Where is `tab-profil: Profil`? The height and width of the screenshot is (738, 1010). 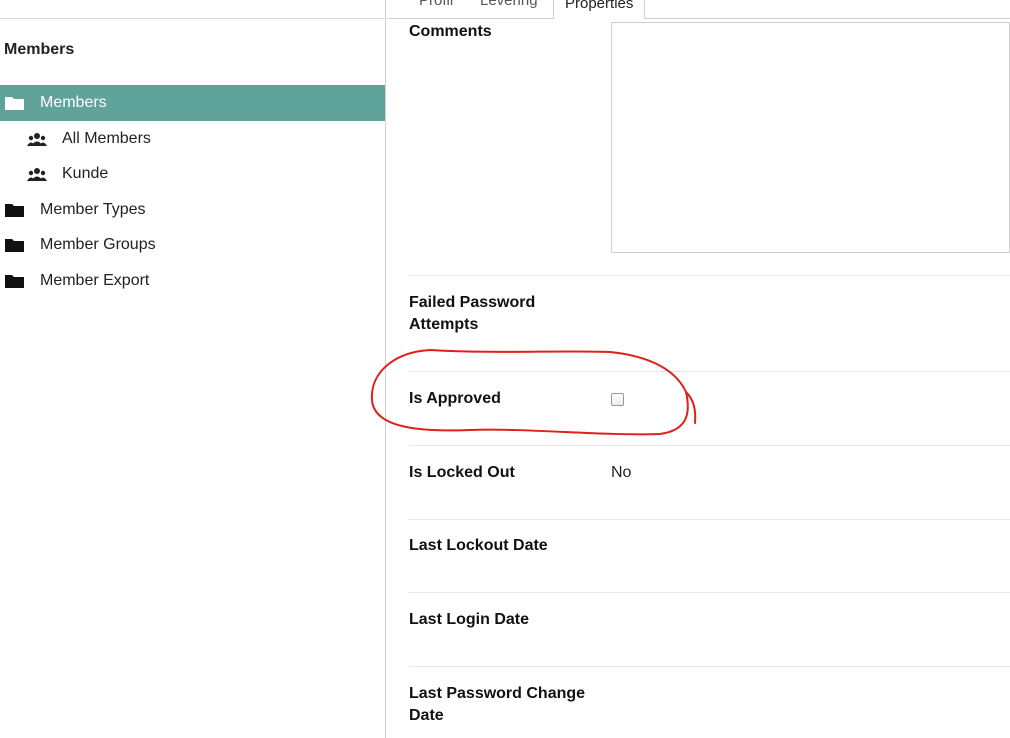 tab-profil: Profil is located at coordinates (436, 4).